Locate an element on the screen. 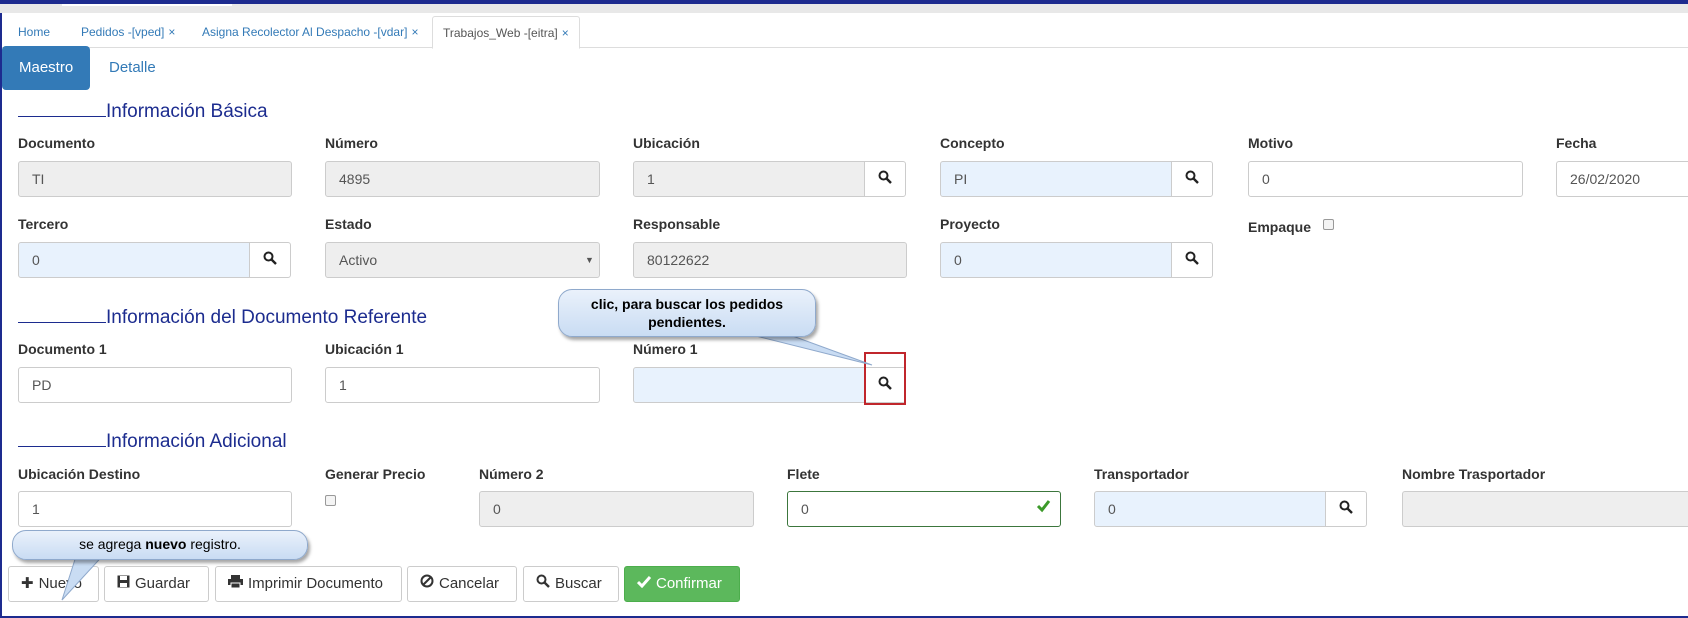  tab-label: Pedidos -[vped] is located at coordinates (123, 32).